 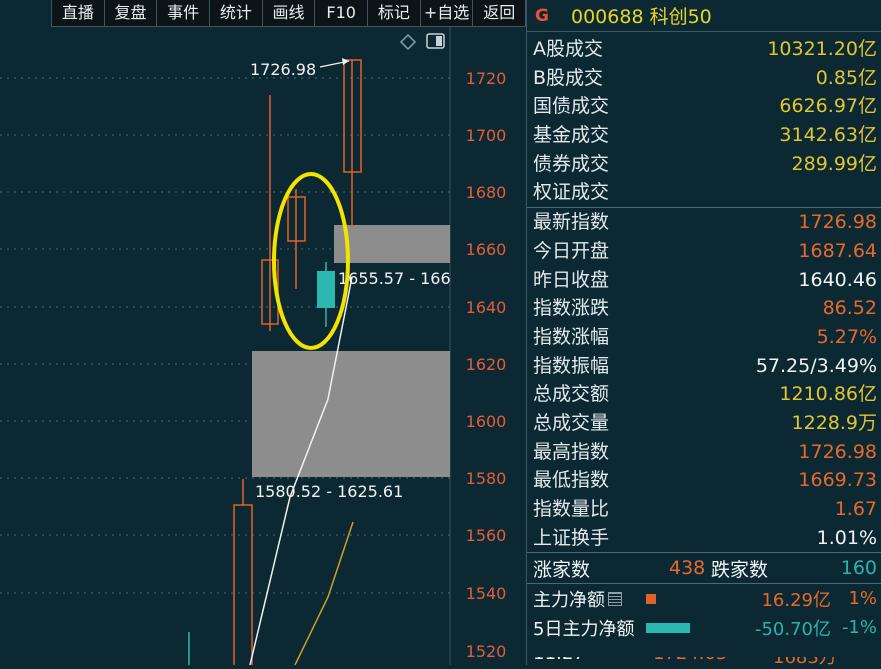 I want to click on chart-toolbar: 直播 复盘 事件 统计 画线 F10 标记 +自选 返回, so click(x=263, y=13).